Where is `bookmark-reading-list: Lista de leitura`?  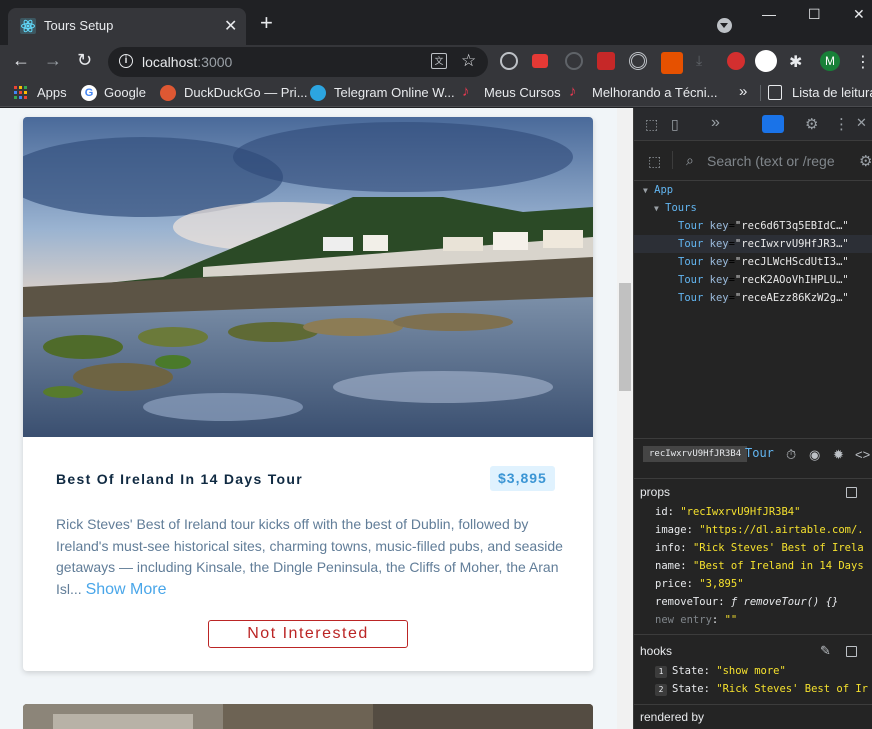 bookmark-reading-list: Lista de leitura is located at coordinates (832, 92).